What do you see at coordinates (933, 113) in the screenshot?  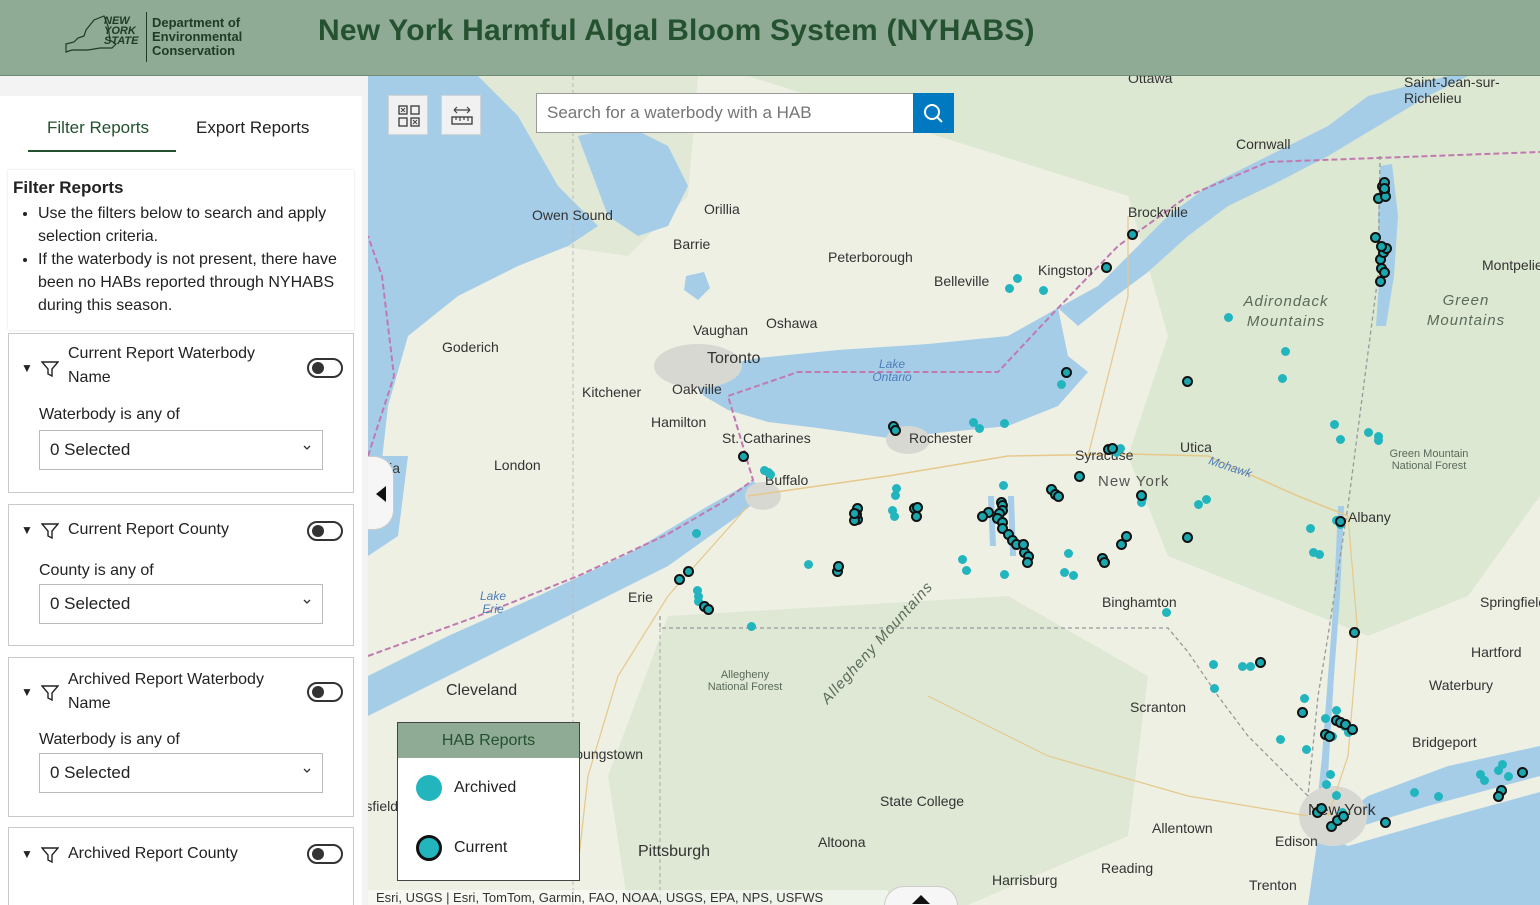 I see `search-button` at bounding box center [933, 113].